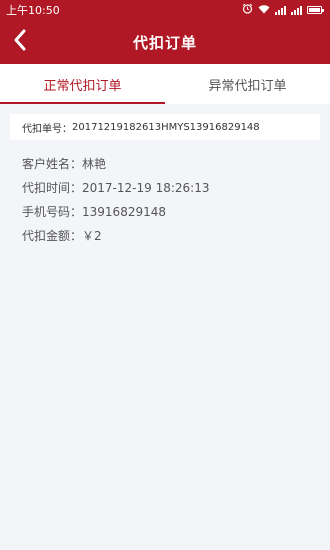  What do you see at coordinates (165, 10) in the screenshot?
I see `status-bar: 上午10:50` at bounding box center [165, 10].